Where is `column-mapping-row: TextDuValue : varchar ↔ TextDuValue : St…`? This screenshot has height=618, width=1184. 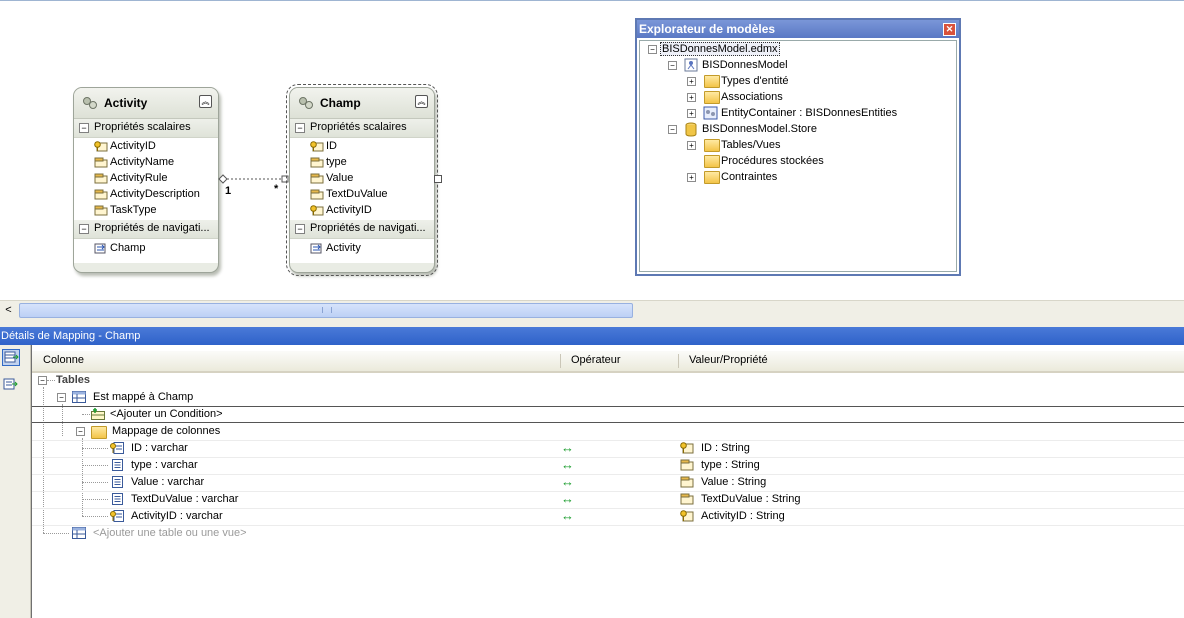
column-mapping-row: TextDuValue : varchar ↔ TextDuValue : St… is located at coordinates (608, 500).